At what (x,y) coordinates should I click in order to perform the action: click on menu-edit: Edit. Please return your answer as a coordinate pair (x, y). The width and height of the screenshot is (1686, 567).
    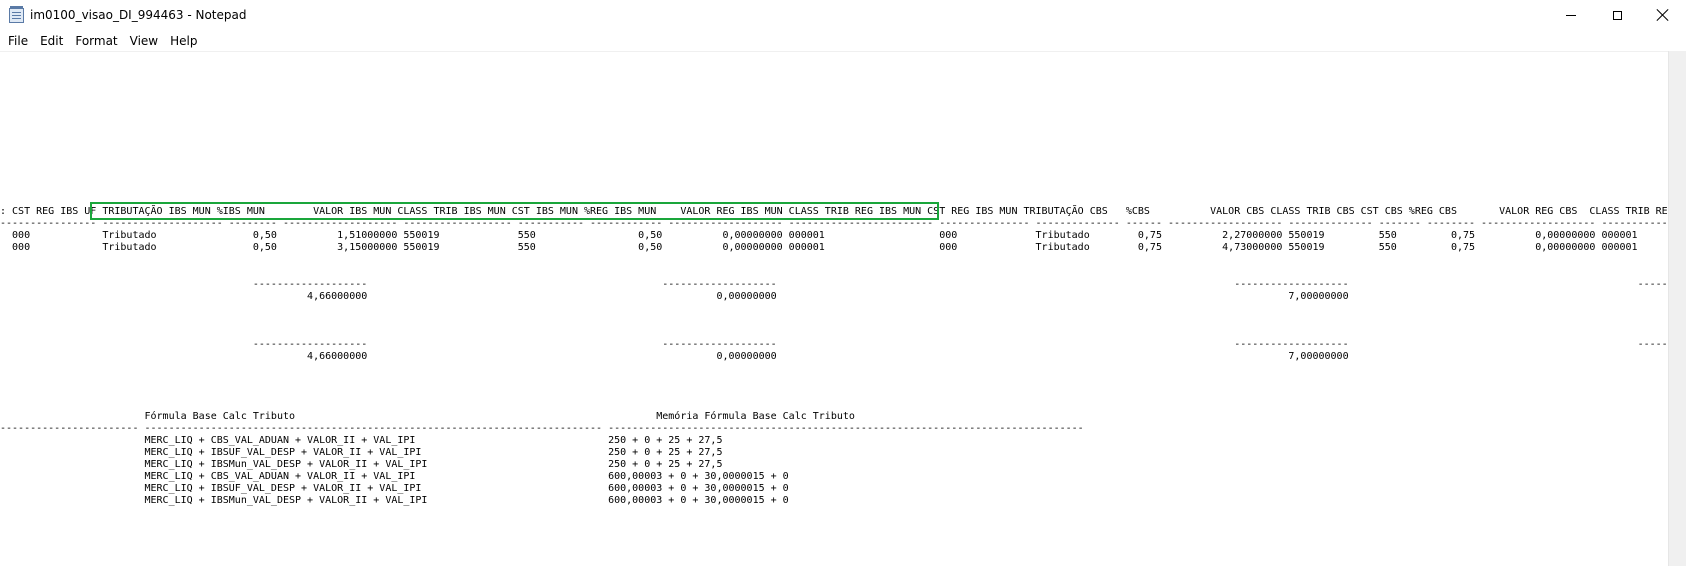
    Looking at the image, I should click on (51, 41).